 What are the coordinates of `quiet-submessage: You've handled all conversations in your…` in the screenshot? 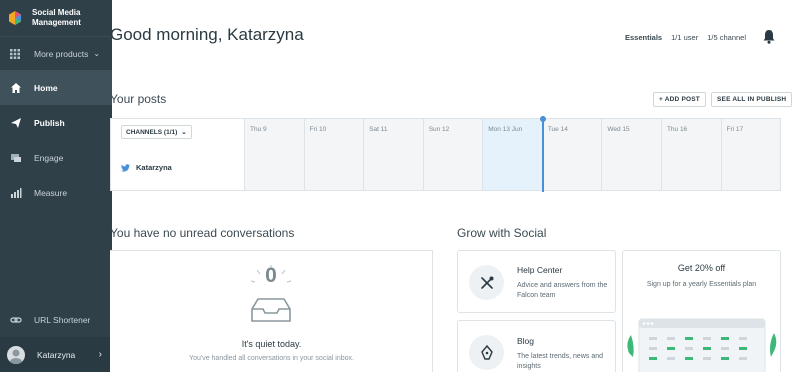 It's located at (271, 358).